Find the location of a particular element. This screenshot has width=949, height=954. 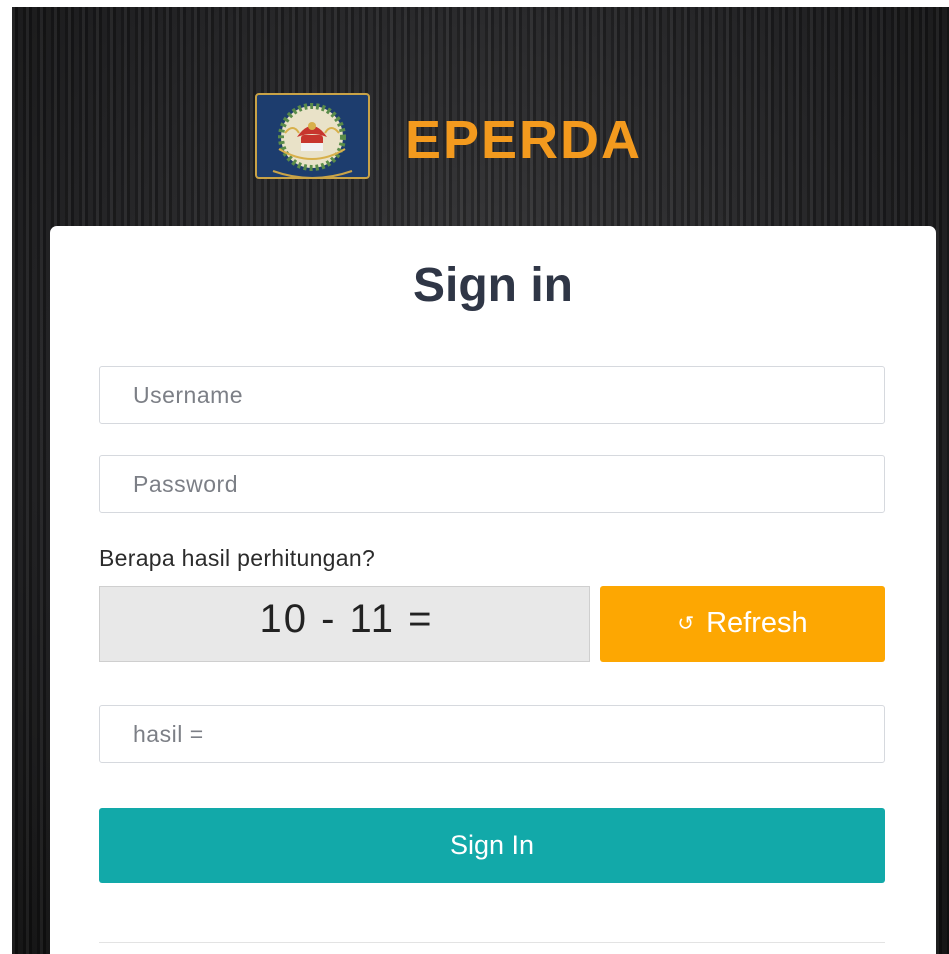

refresh-captcha-button: ↺ Refresh is located at coordinates (742, 624).